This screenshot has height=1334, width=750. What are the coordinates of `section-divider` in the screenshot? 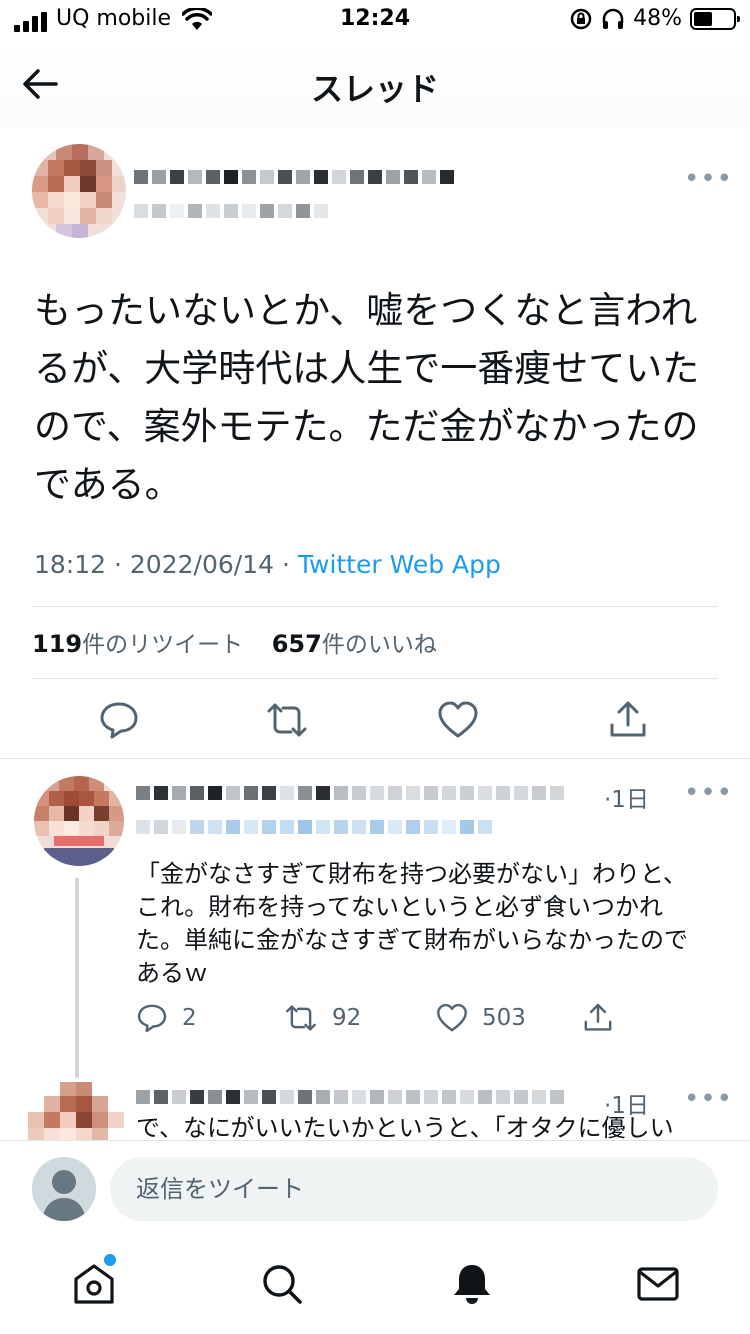 It's located at (375, 758).